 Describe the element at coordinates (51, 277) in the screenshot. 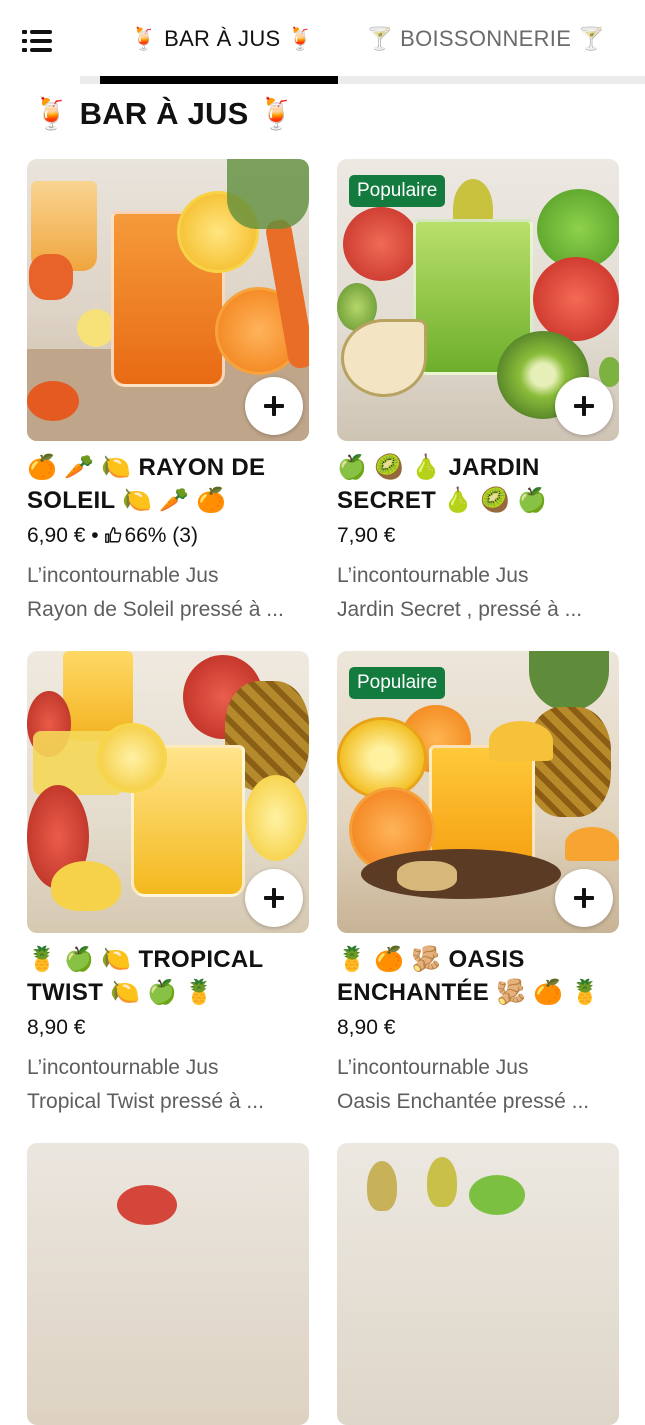

I see `carrot` at that location.